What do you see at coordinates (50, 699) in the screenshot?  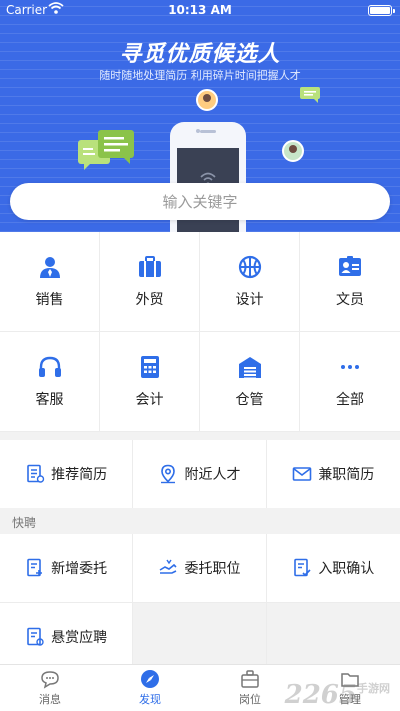 I see `tab-label: 消息` at bounding box center [50, 699].